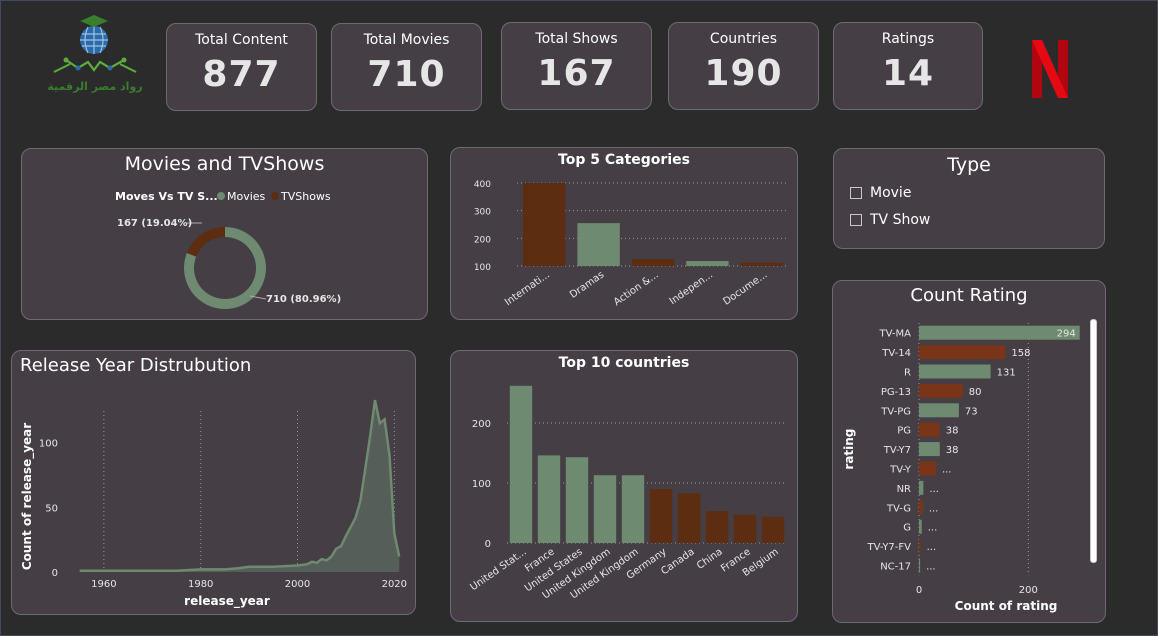  What do you see at coordinates (896, 392) in the screenshot?
I see `y-tick-label: PG-13` at bounding box center [896, 392].